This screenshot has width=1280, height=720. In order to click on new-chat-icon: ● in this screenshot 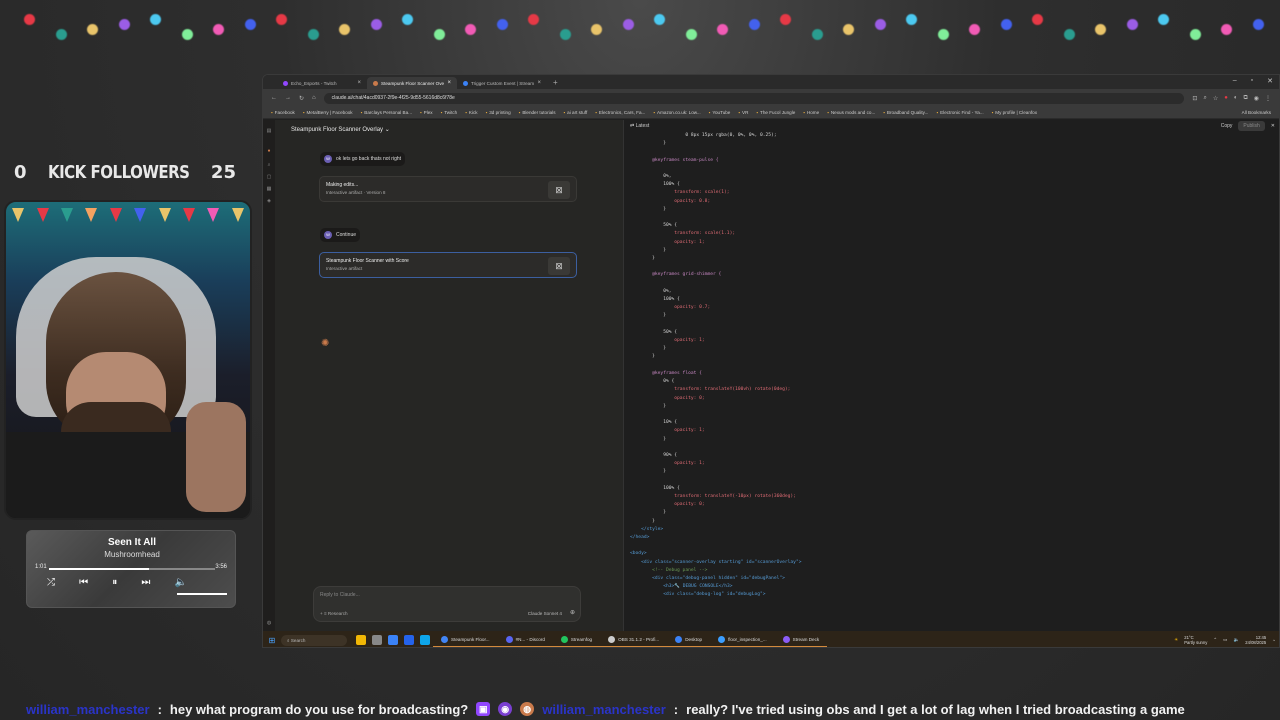, I will do `click(269, 151)`.